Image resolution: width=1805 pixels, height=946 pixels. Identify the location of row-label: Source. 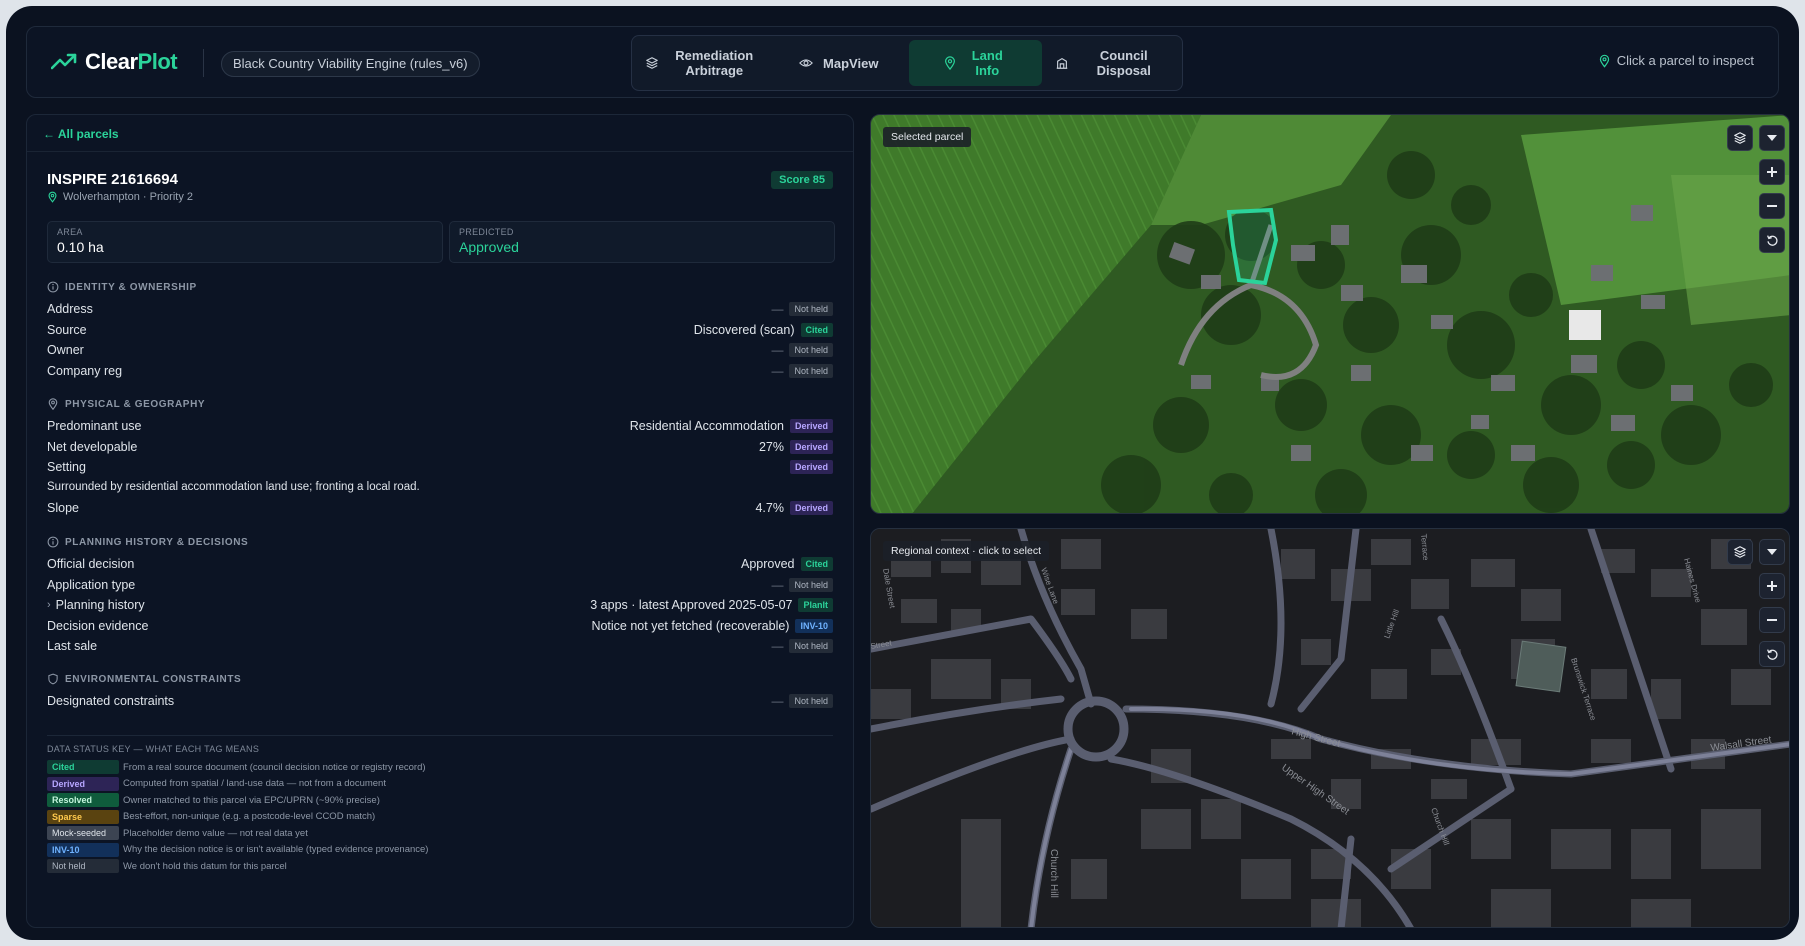
(67, 329).